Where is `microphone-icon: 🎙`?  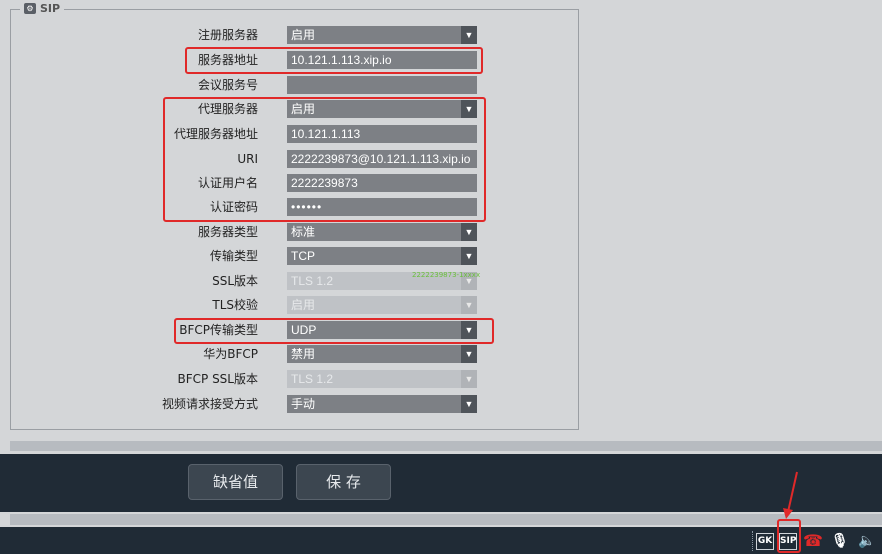
microphone-icon: 🎙 is located at coordinates (840, 541).